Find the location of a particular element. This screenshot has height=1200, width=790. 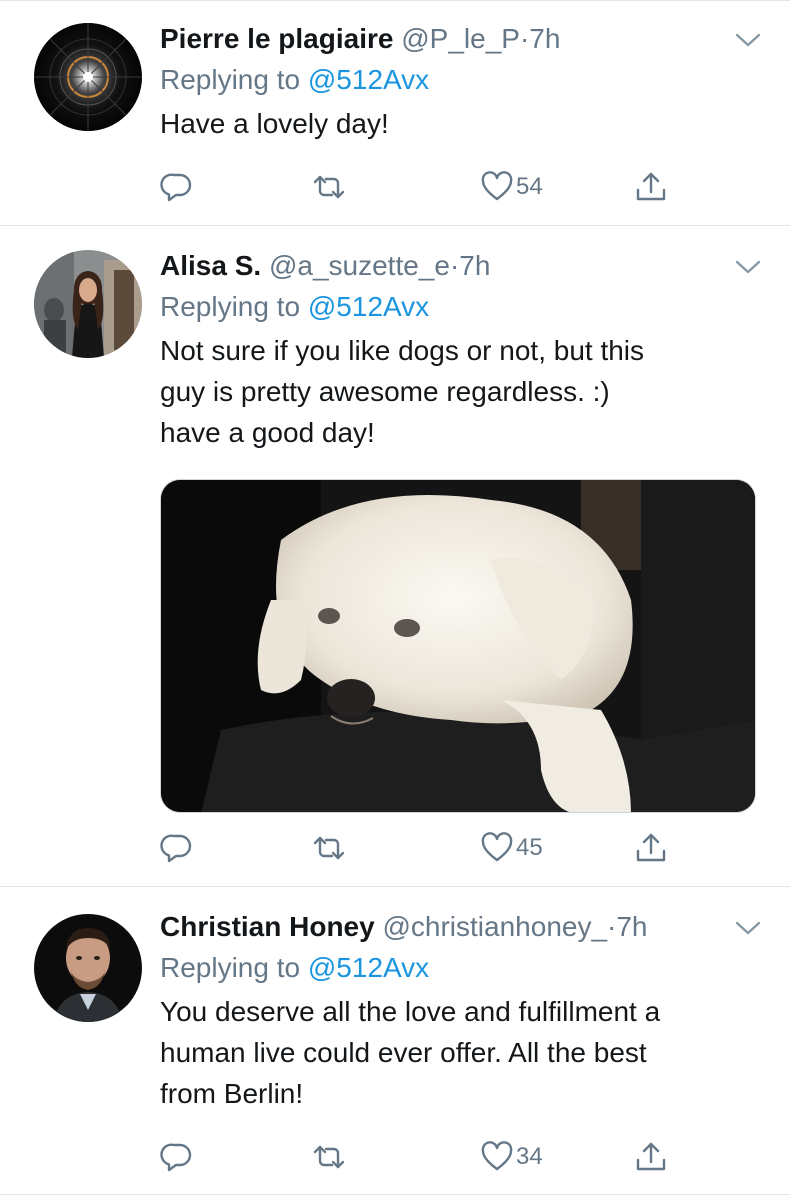

like-button: 45 is located at coordinates (511, 848).